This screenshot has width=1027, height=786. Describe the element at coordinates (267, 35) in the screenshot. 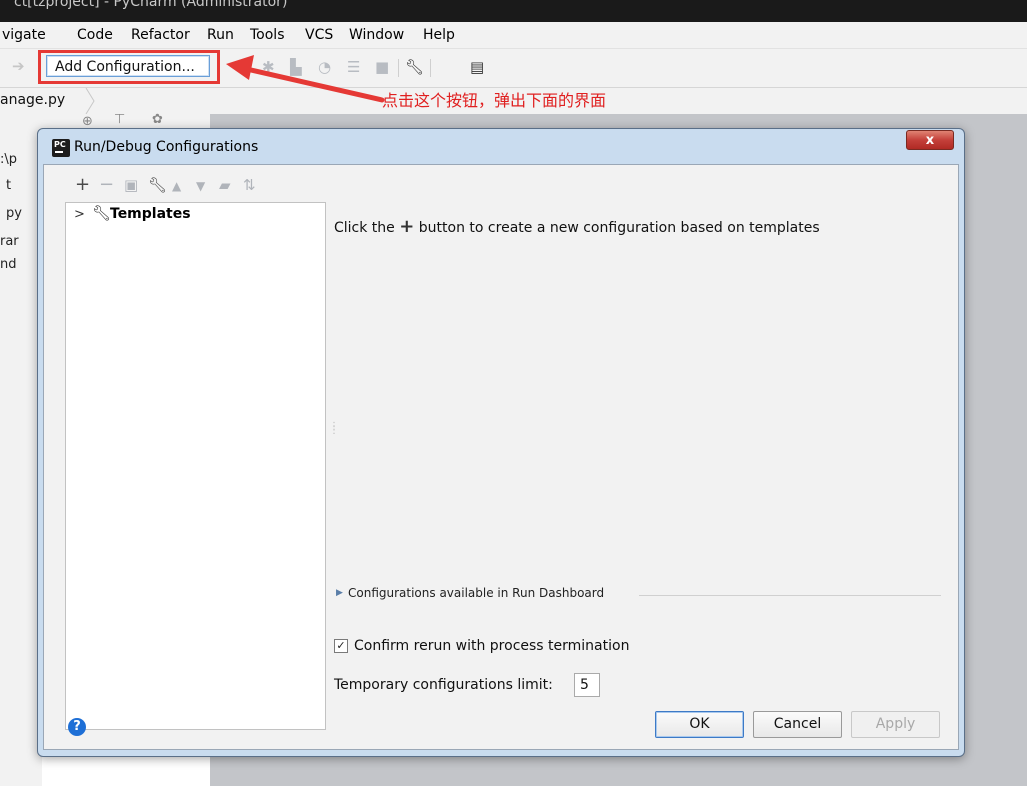

I see `menu-tools: Tools` at that location.